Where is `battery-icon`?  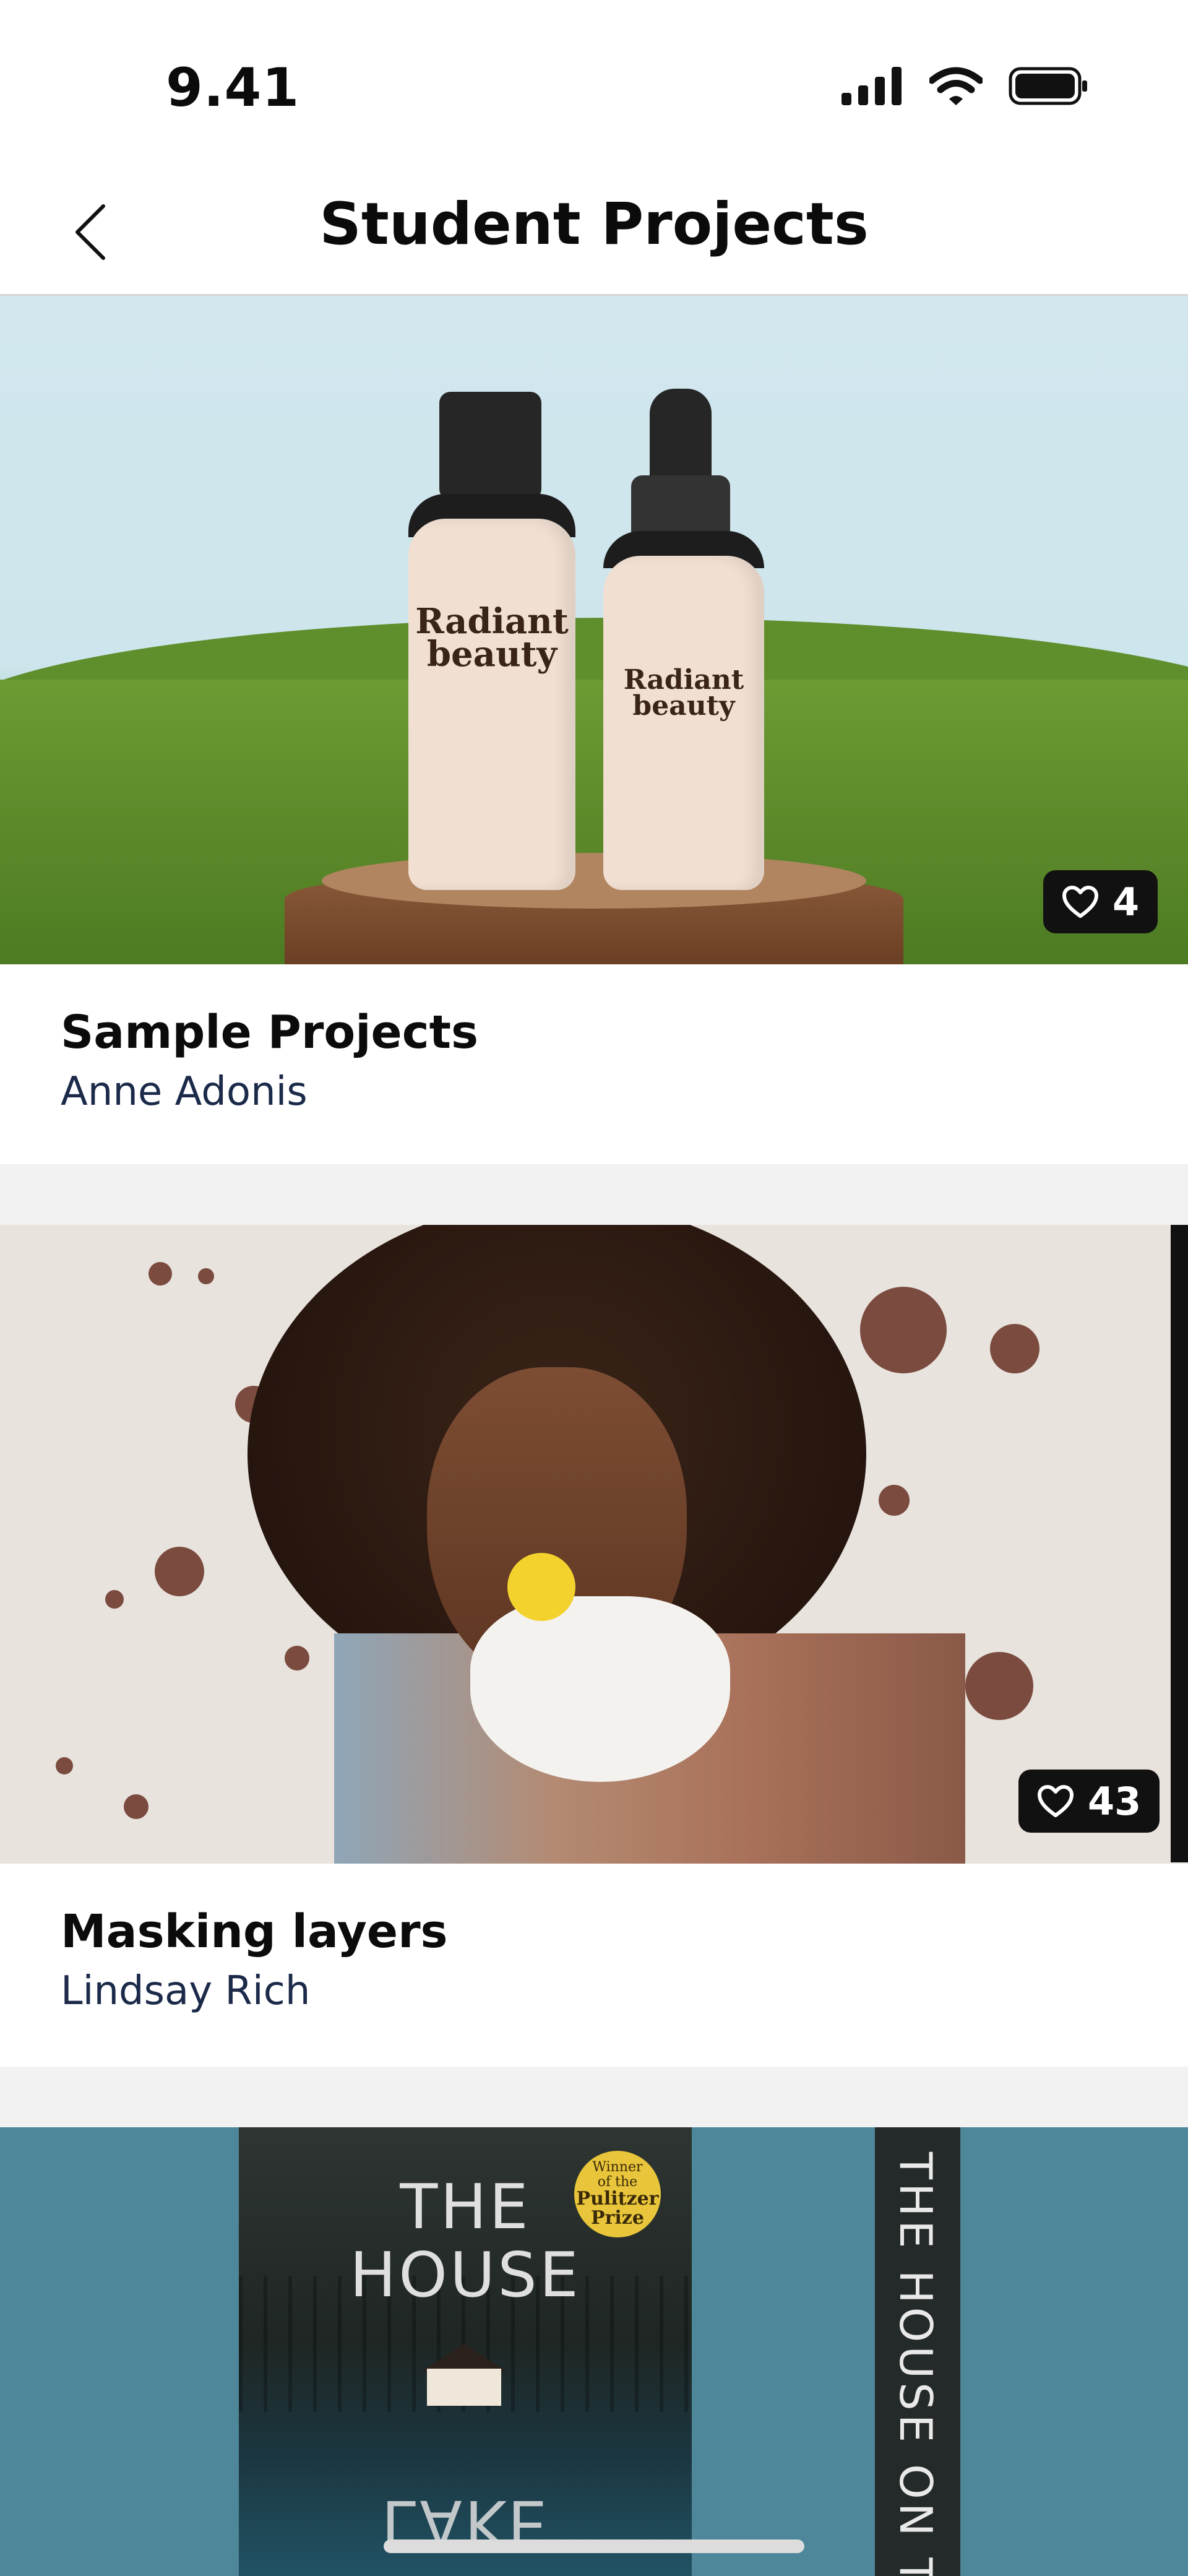 battery-icon is located at coordinates (1048, 86).